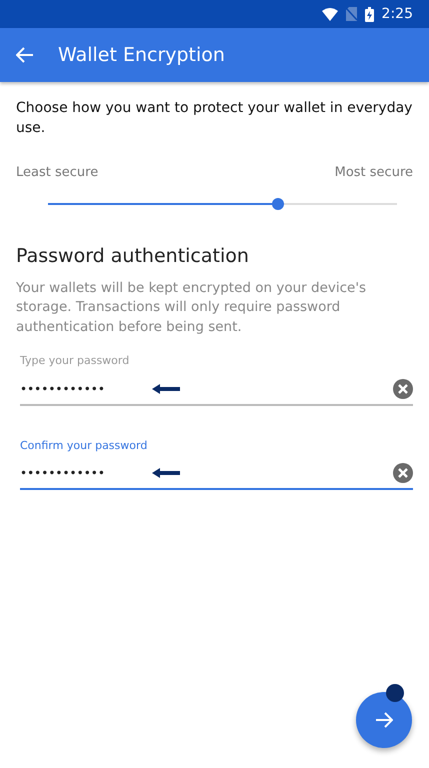  What do you see at coordinates (397, 14) in the screenshot?
I see `status-time: 2:25` at bounding box center [397, 14].